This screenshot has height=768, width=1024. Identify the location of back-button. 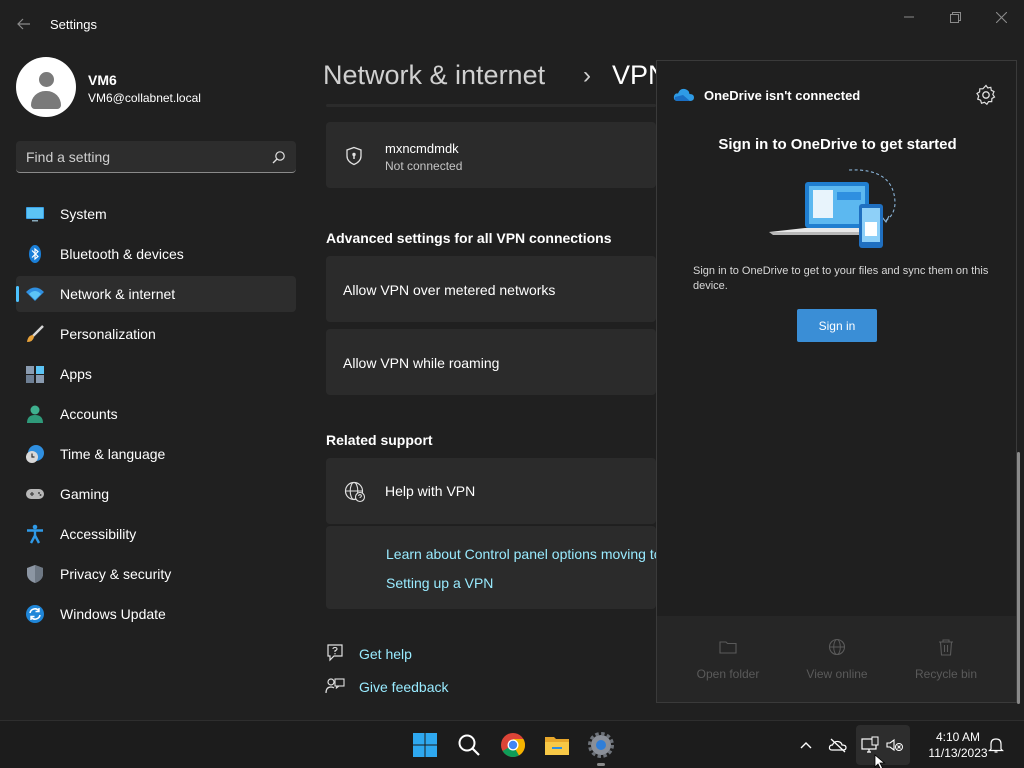
(24, 24).